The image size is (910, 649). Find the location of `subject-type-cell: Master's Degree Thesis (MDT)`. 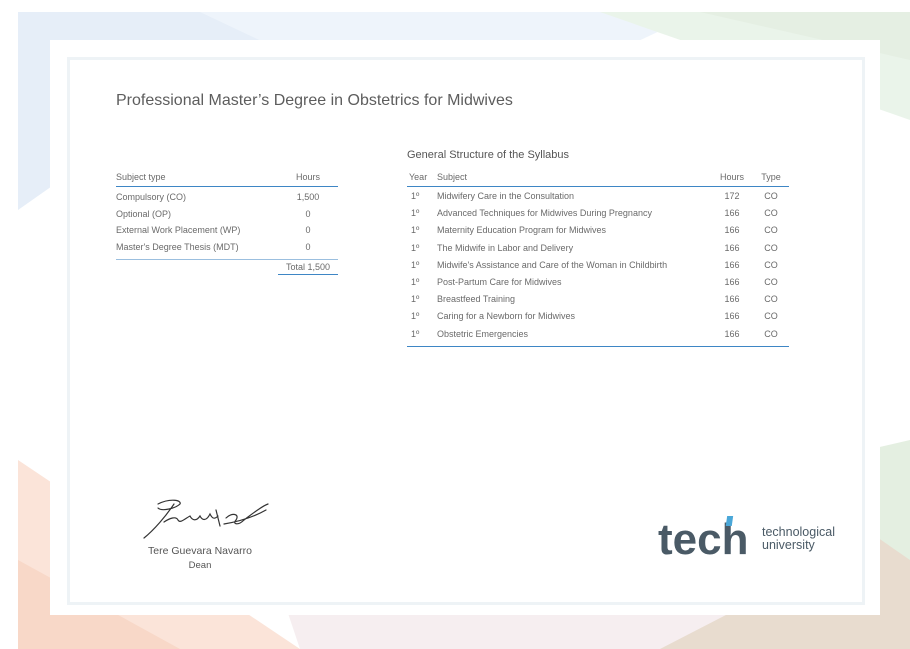

subject-type-cell: Master's Degree Thesis (MDT) is located at coordinates (177, 246).